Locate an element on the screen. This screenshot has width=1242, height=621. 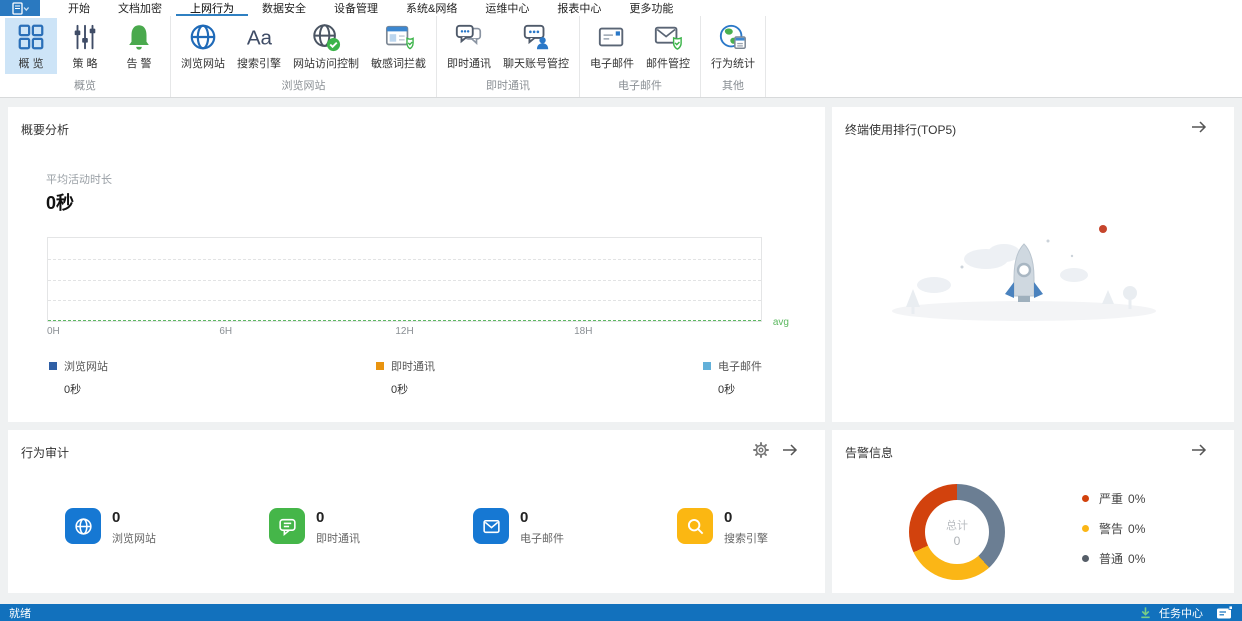
ribbon-button: 浏览网站 is located at coordinates (203, 46).